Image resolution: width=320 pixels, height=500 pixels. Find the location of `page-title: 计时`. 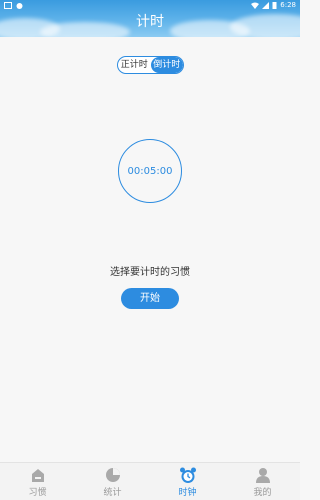

page-title: 计时 is located at coordinates (150, 22).